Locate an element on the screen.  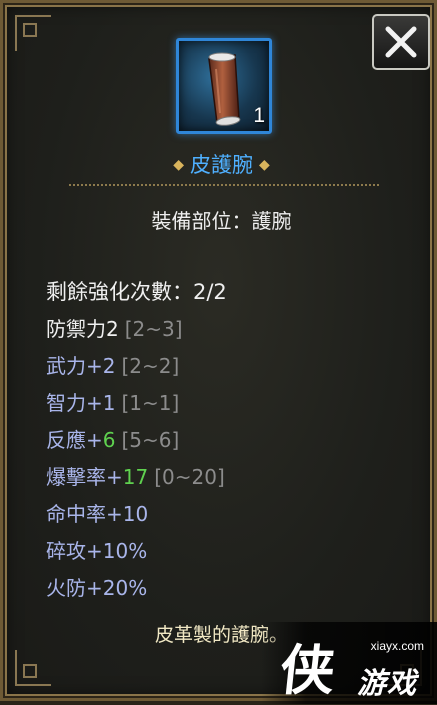
close-icon is located at coordinates (401, 42).